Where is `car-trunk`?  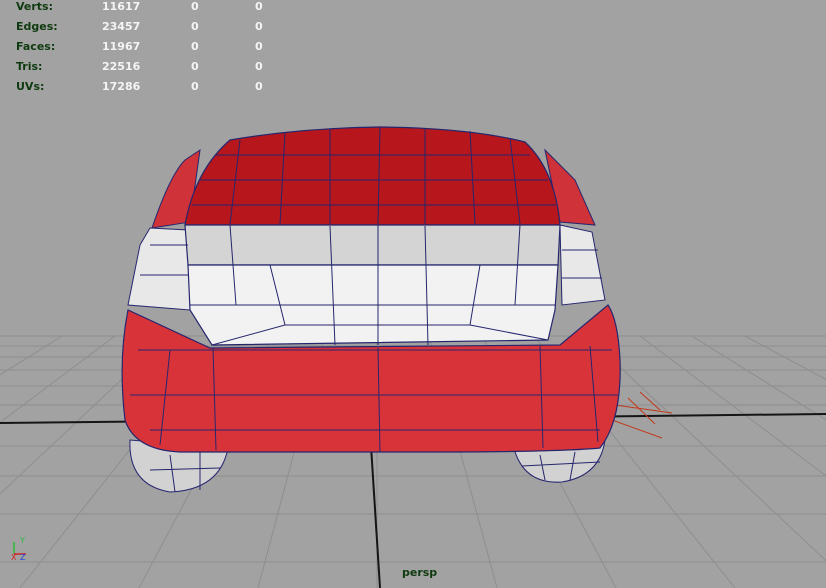
car-trunk is located at coordinates (371, 285).